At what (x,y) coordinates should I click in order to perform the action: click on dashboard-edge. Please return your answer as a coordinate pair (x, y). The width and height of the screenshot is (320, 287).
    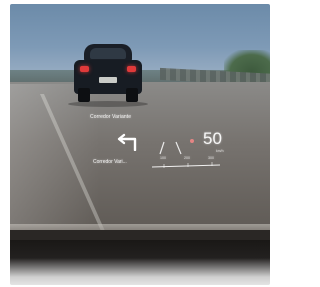
    Looking at the image, I should click on (140, 235).